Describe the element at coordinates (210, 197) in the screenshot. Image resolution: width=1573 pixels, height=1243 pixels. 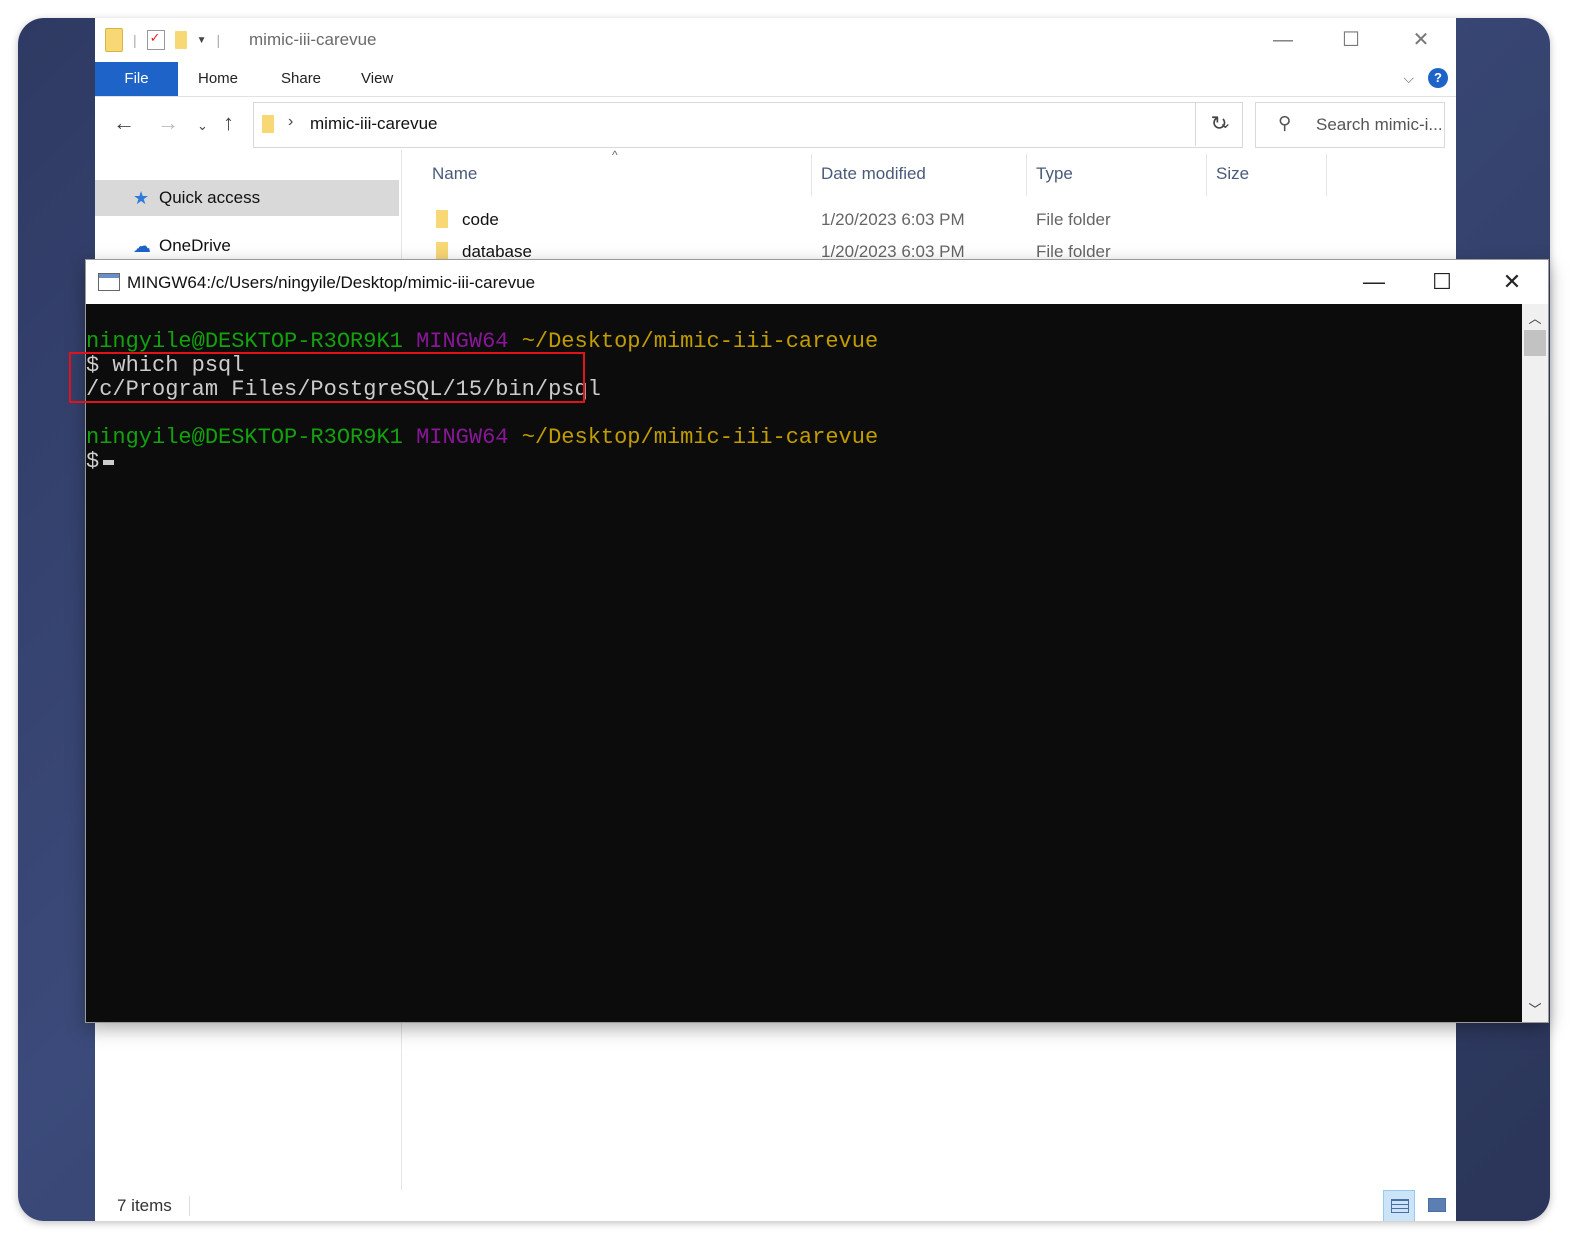
I see `sidebar-item-label: Quick access` at that location.